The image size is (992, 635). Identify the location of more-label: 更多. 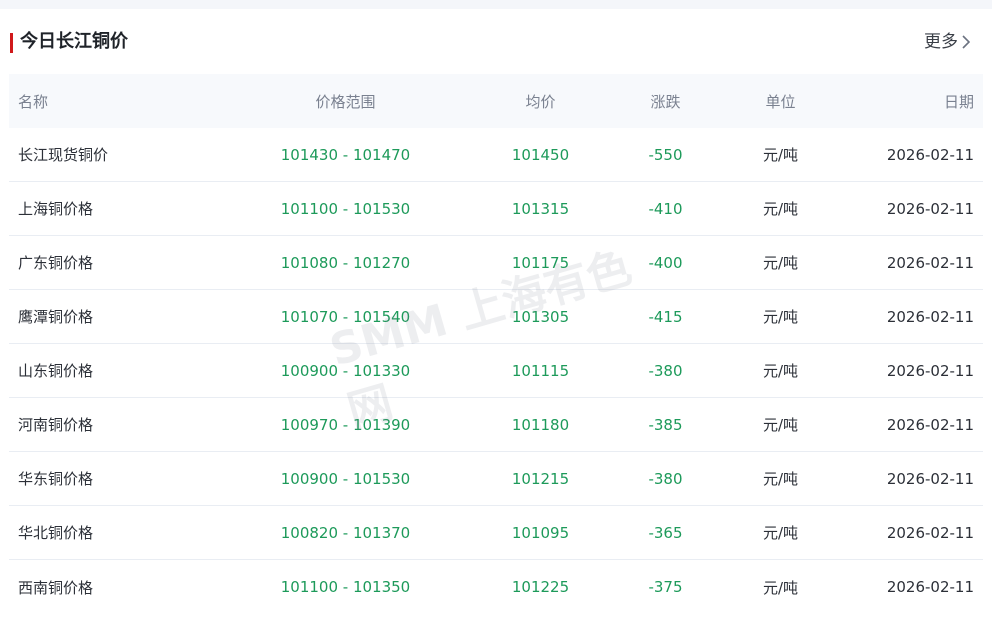
(941, 42).